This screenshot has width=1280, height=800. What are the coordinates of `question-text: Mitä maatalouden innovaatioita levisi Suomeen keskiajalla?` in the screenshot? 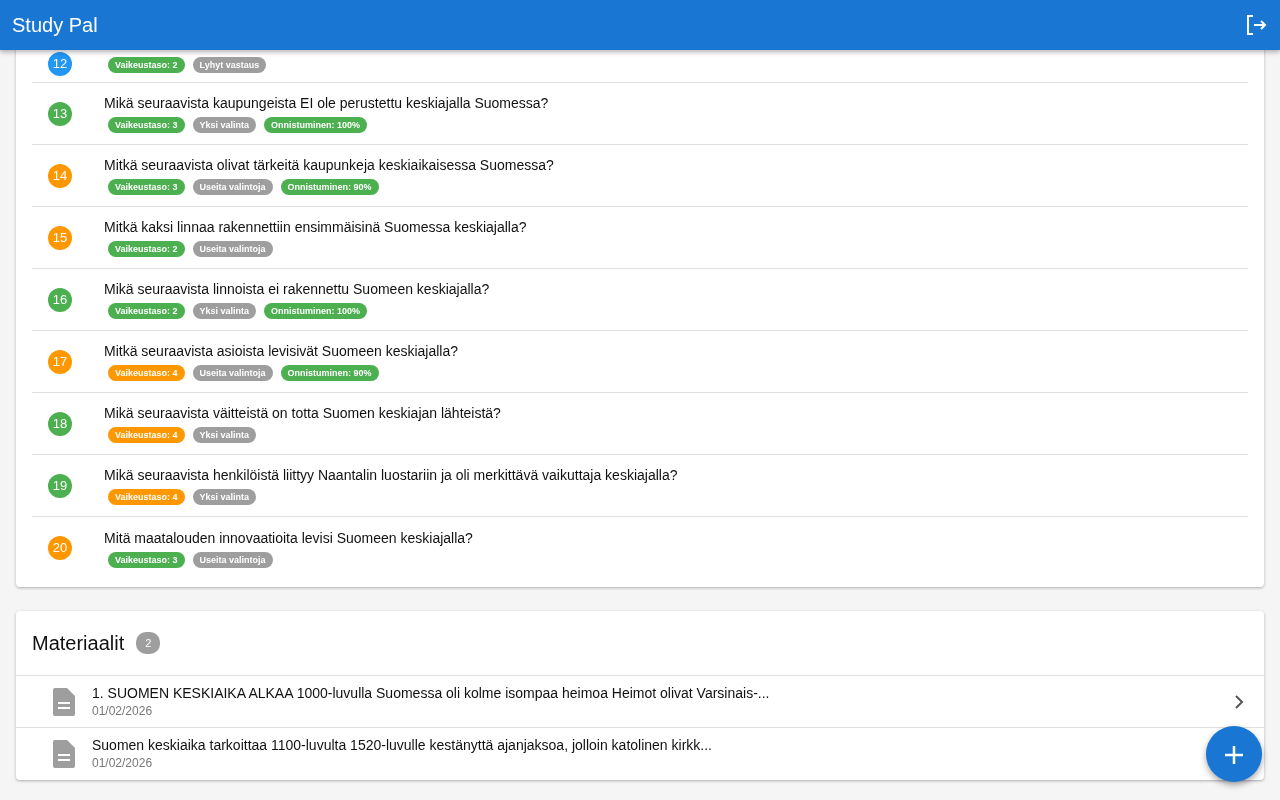 It's located at (288, 537).